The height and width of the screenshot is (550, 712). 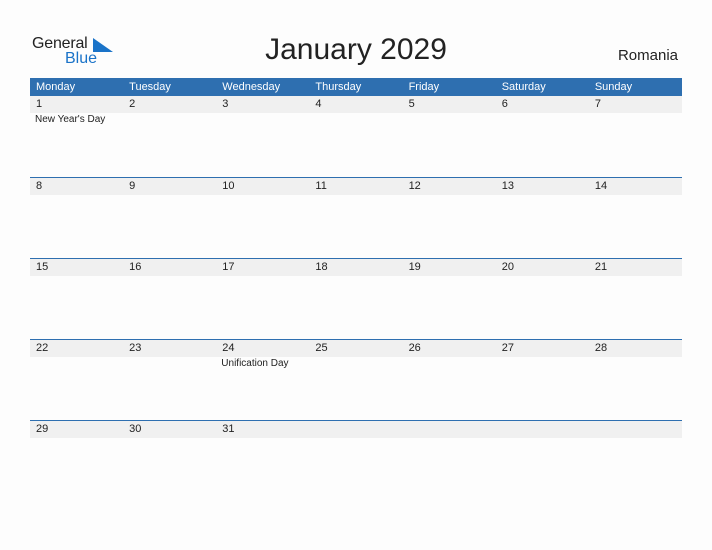 I want to click on day-number: 14, so click(x=601, y=186).